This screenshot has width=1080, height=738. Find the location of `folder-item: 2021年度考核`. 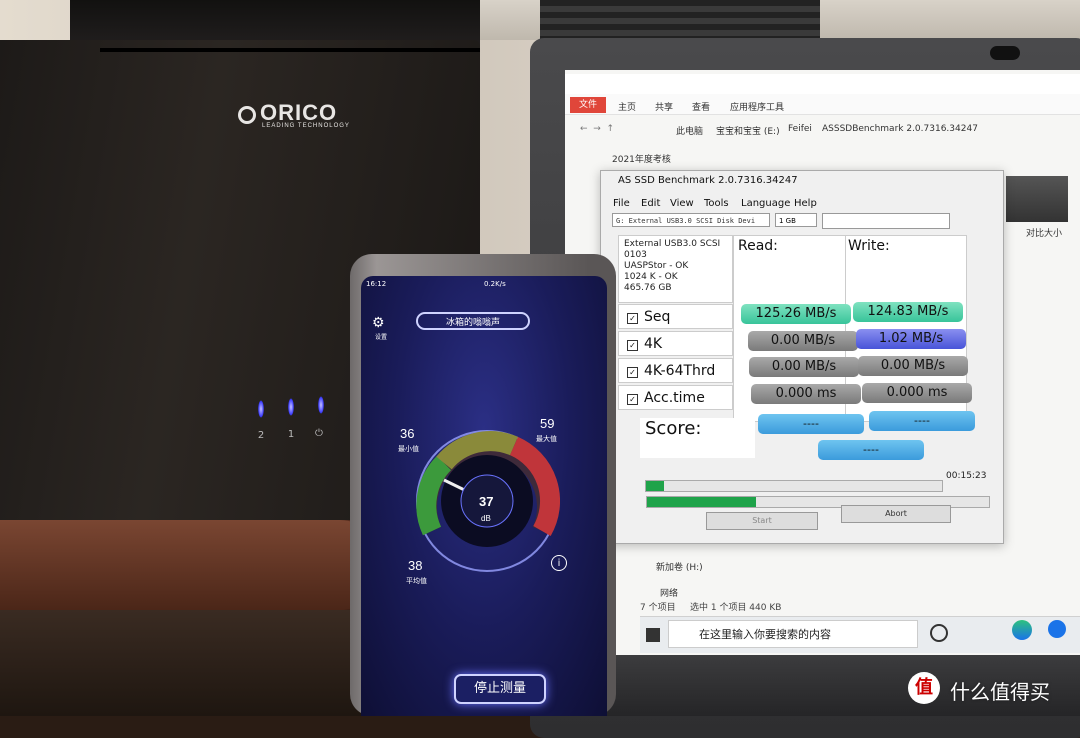

folder-item: 2021年度考核 is located at coordinates (641, 158).